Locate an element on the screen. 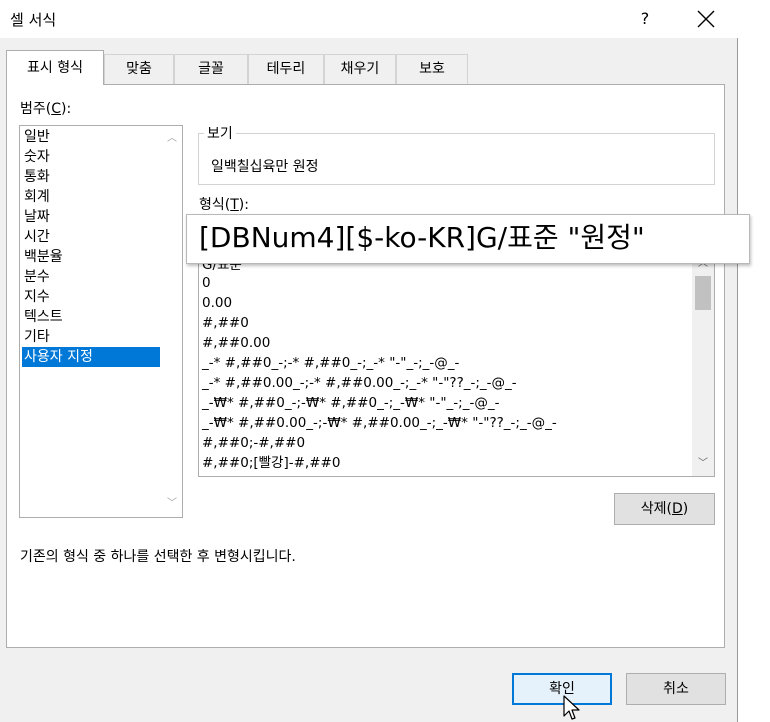  tab-protection: 보호 is located at coordinates (432, 69).